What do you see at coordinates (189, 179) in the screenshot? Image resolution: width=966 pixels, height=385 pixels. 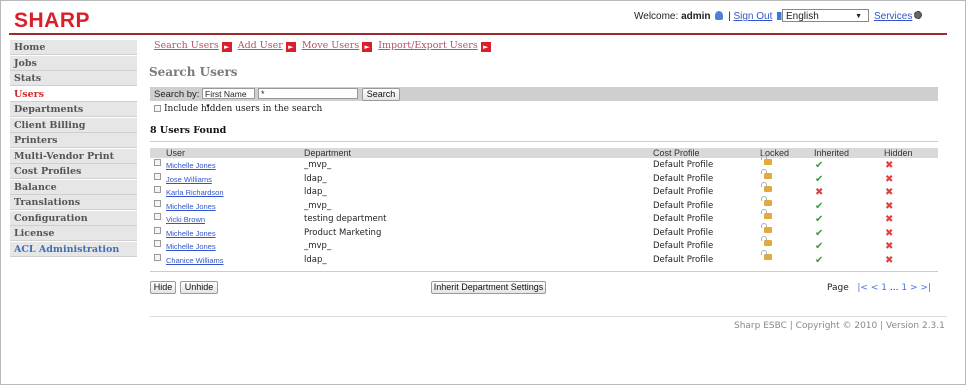 I see `user-link: Jose Williams` at bounding box center [189, 179].